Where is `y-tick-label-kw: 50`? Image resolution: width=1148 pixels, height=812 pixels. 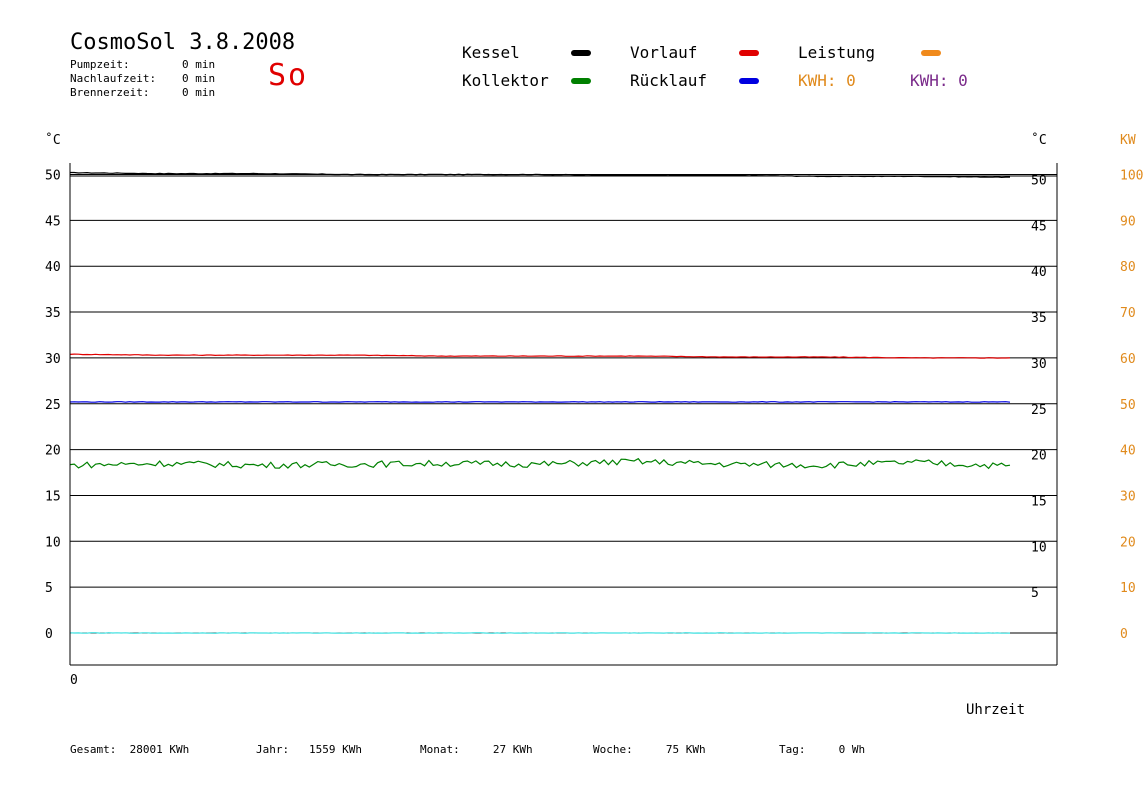 y-tick-label-kw: 50 is located at coordinates (1128, 405).